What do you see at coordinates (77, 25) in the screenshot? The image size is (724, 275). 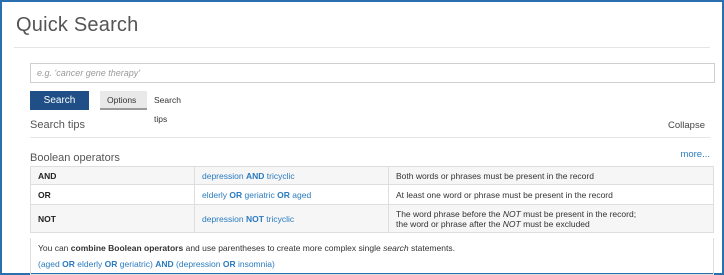 I see `page-title: Quick Search` at bounding box center [77, 25].